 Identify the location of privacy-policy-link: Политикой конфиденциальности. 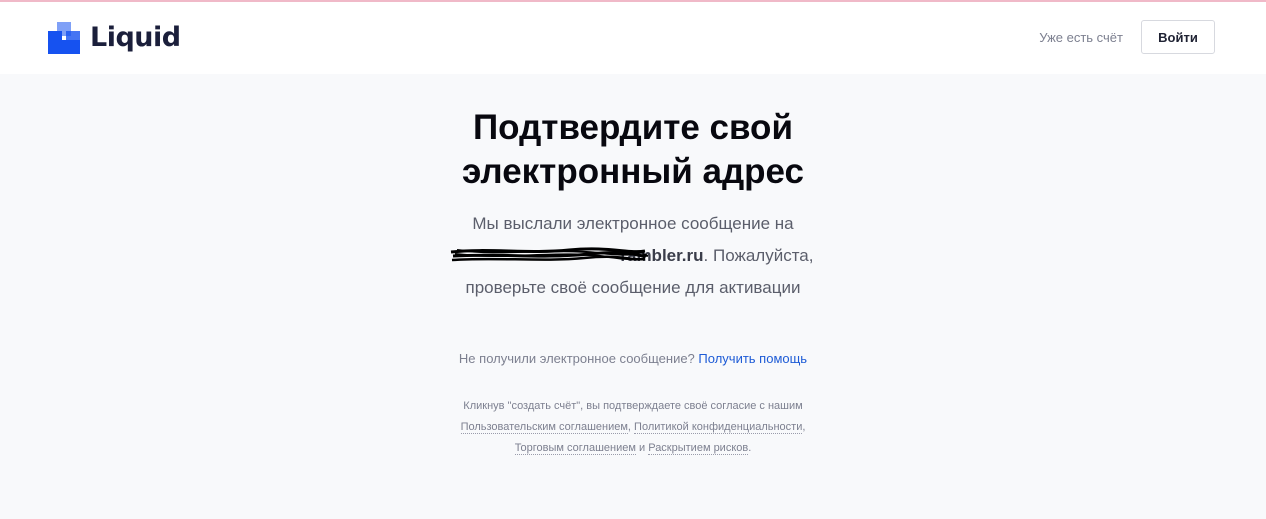
(718, 427).